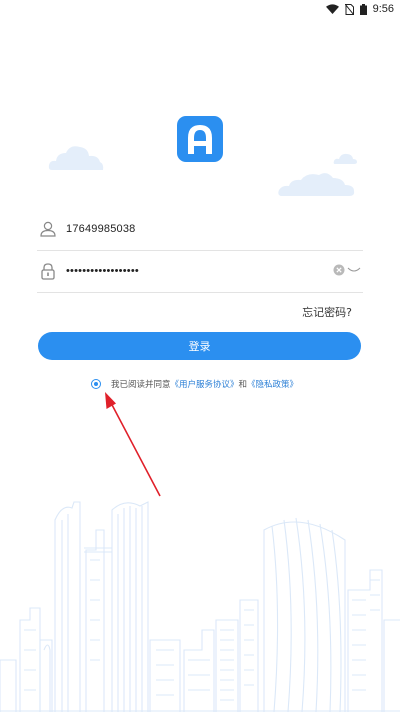 The image size is (400, 712). I want to click on cloud-left-decoration, so click(76, 158).